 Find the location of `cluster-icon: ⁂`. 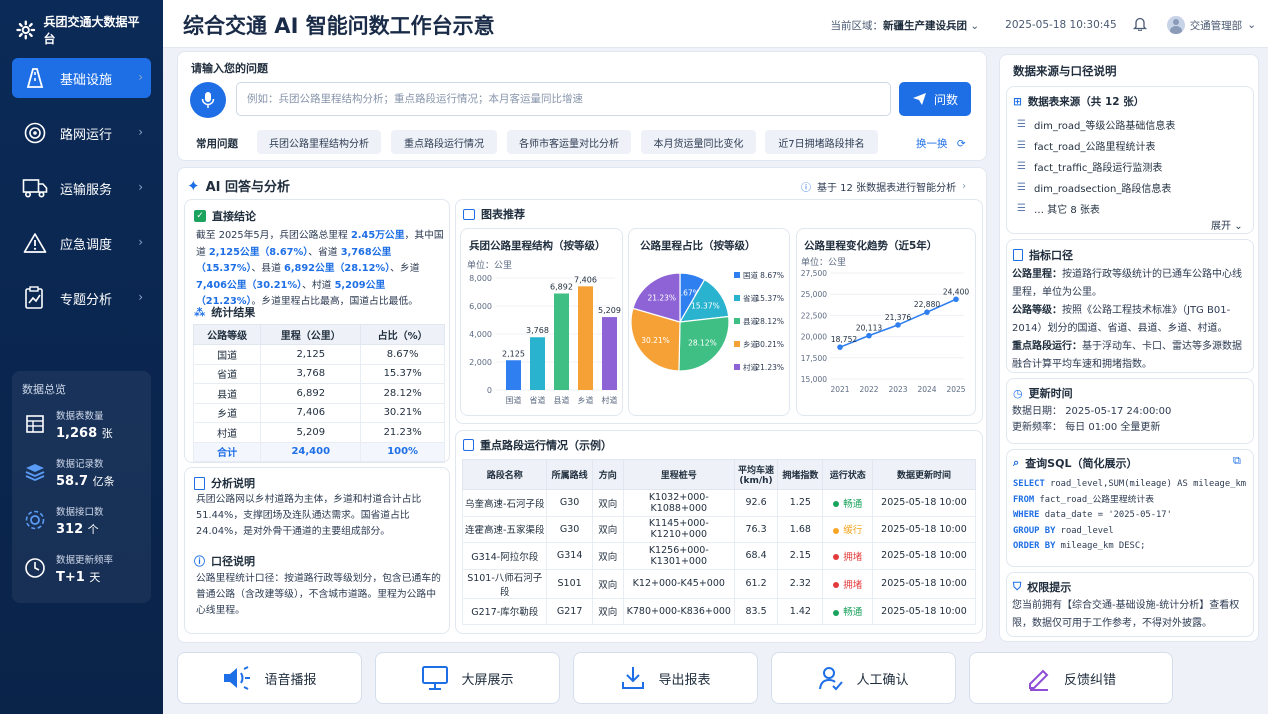

cluster-icon: ⁂ is located at coordinates (200, 312).